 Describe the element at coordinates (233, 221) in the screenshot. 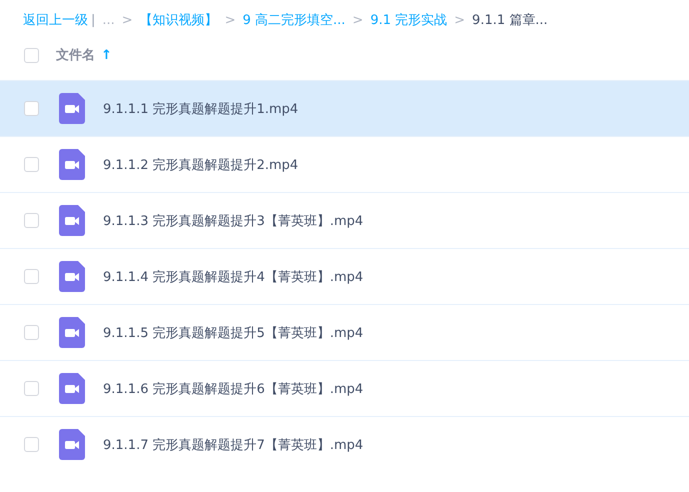

I see `file-name: 9.1.1.3 完形真题解题提升3【菁英班】.mp4` at that location.